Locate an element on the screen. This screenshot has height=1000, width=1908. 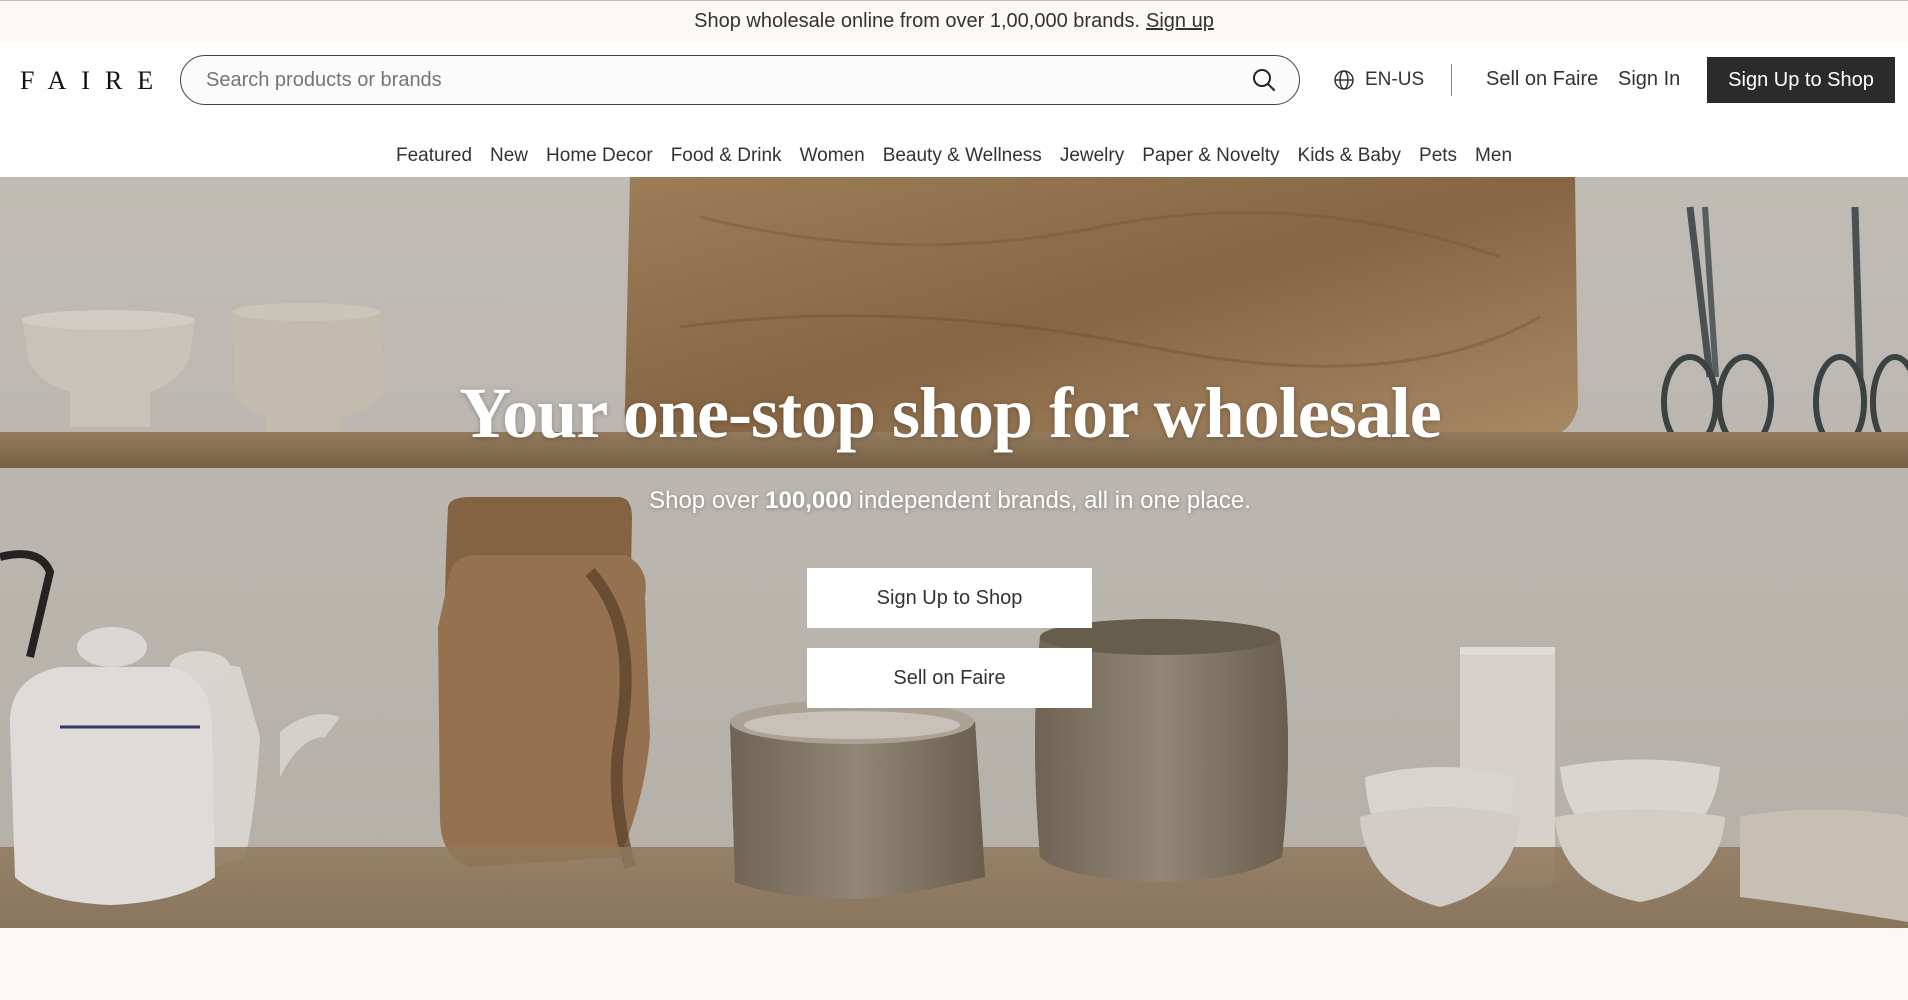
language-label: EN-US is located at coordinates (1395, 79).